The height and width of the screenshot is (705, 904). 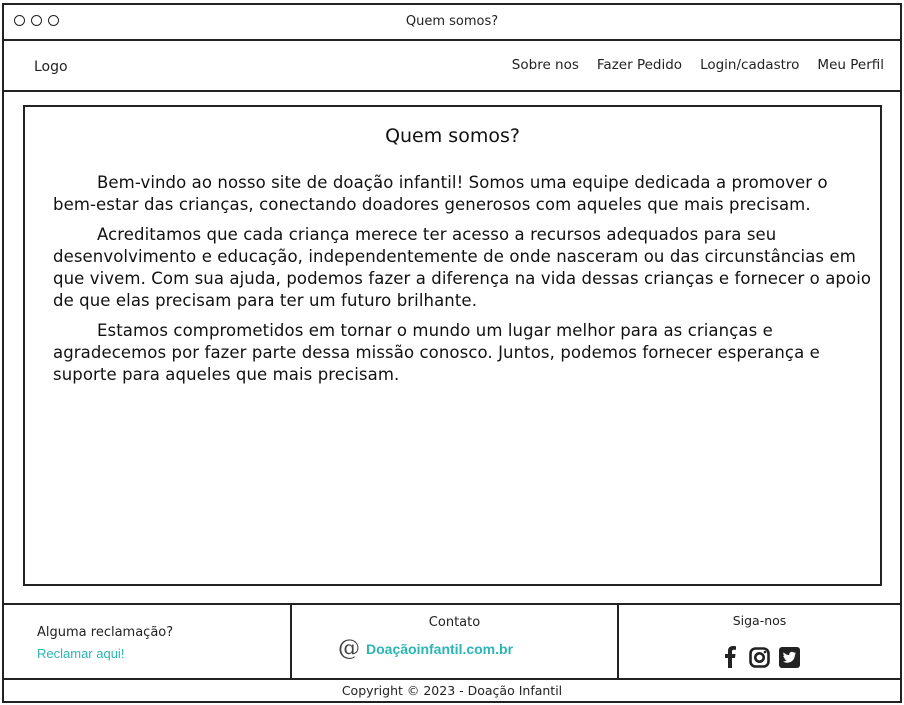 What do you see at coordinates (759, 620) in the screenshot?
I see `follow-label: Siga-nos` at bounding box center [759, 620].